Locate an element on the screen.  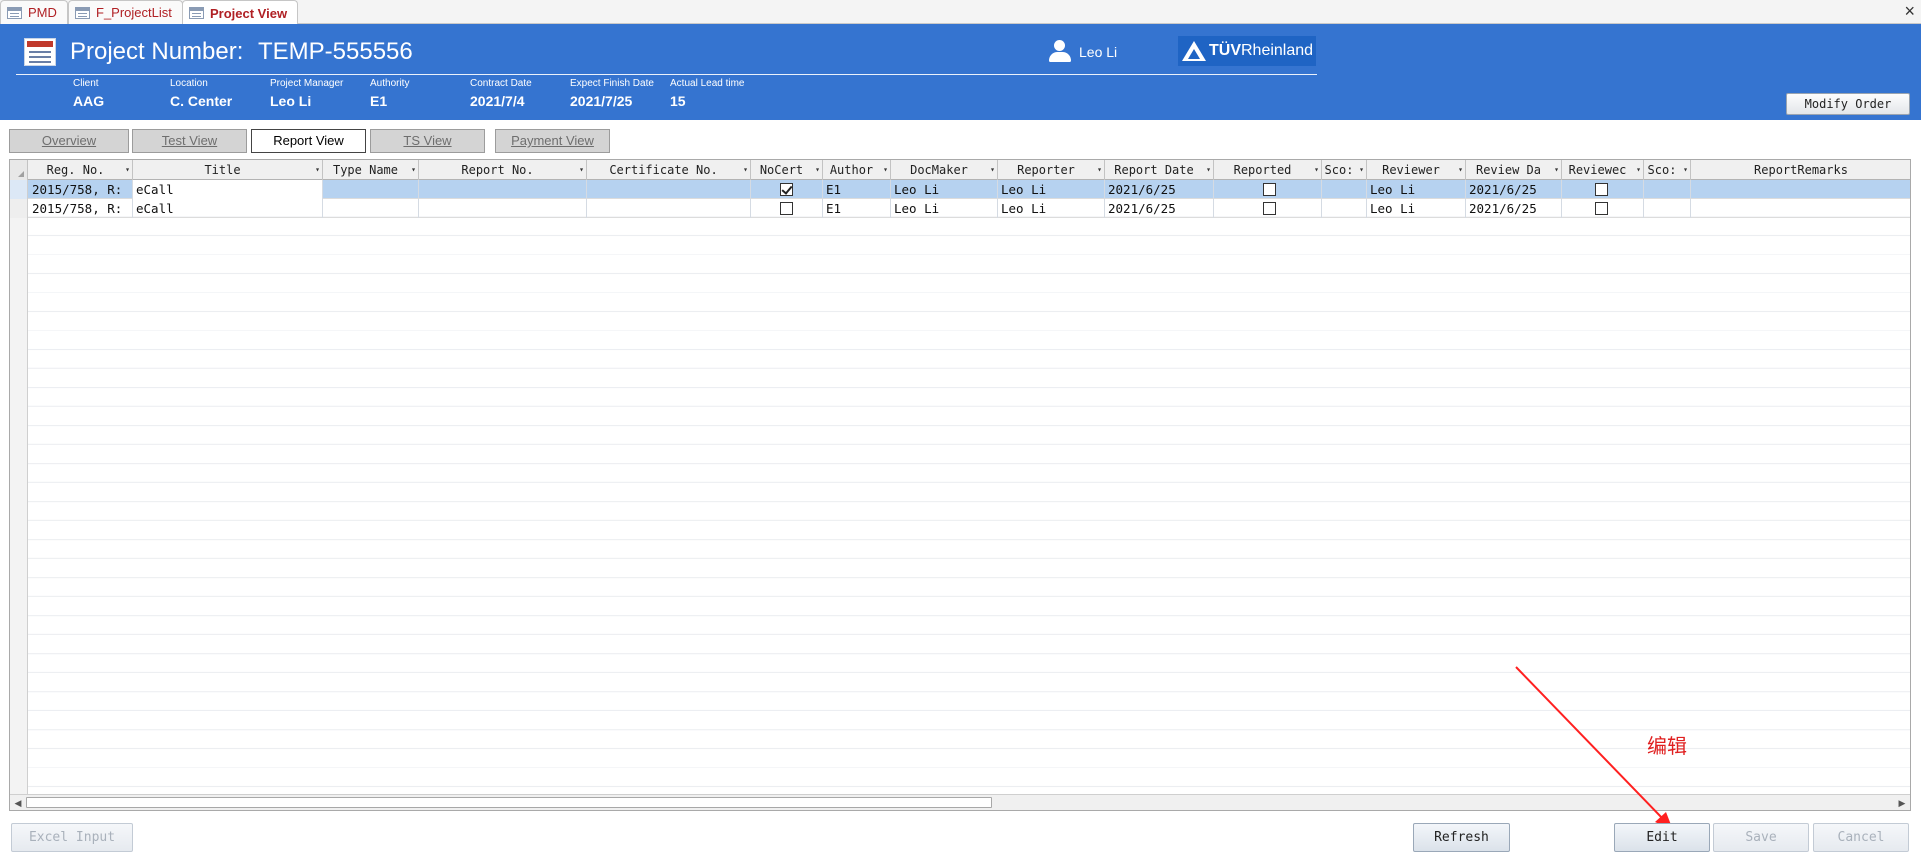
doc-tab-pmd: PMD is located at coordinates (34, 12).